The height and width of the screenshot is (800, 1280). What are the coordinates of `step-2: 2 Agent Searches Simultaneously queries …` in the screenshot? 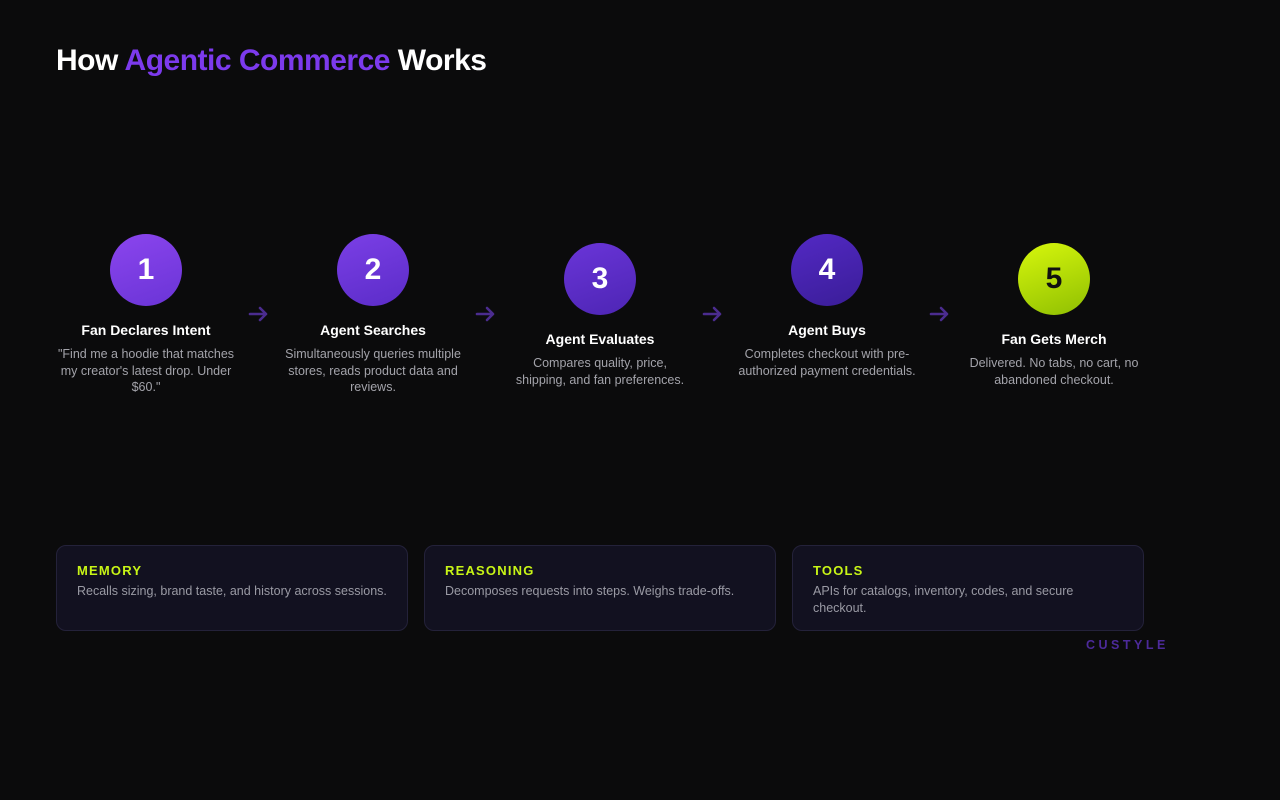 It's located at (373, 315).